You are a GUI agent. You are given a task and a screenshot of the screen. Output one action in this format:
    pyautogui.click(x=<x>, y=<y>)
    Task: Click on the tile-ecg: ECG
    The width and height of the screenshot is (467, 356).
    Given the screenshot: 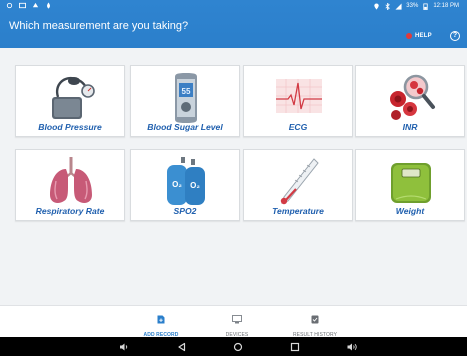 What is the action you would take?
    pyautogui.click(x=298, y=101)
    